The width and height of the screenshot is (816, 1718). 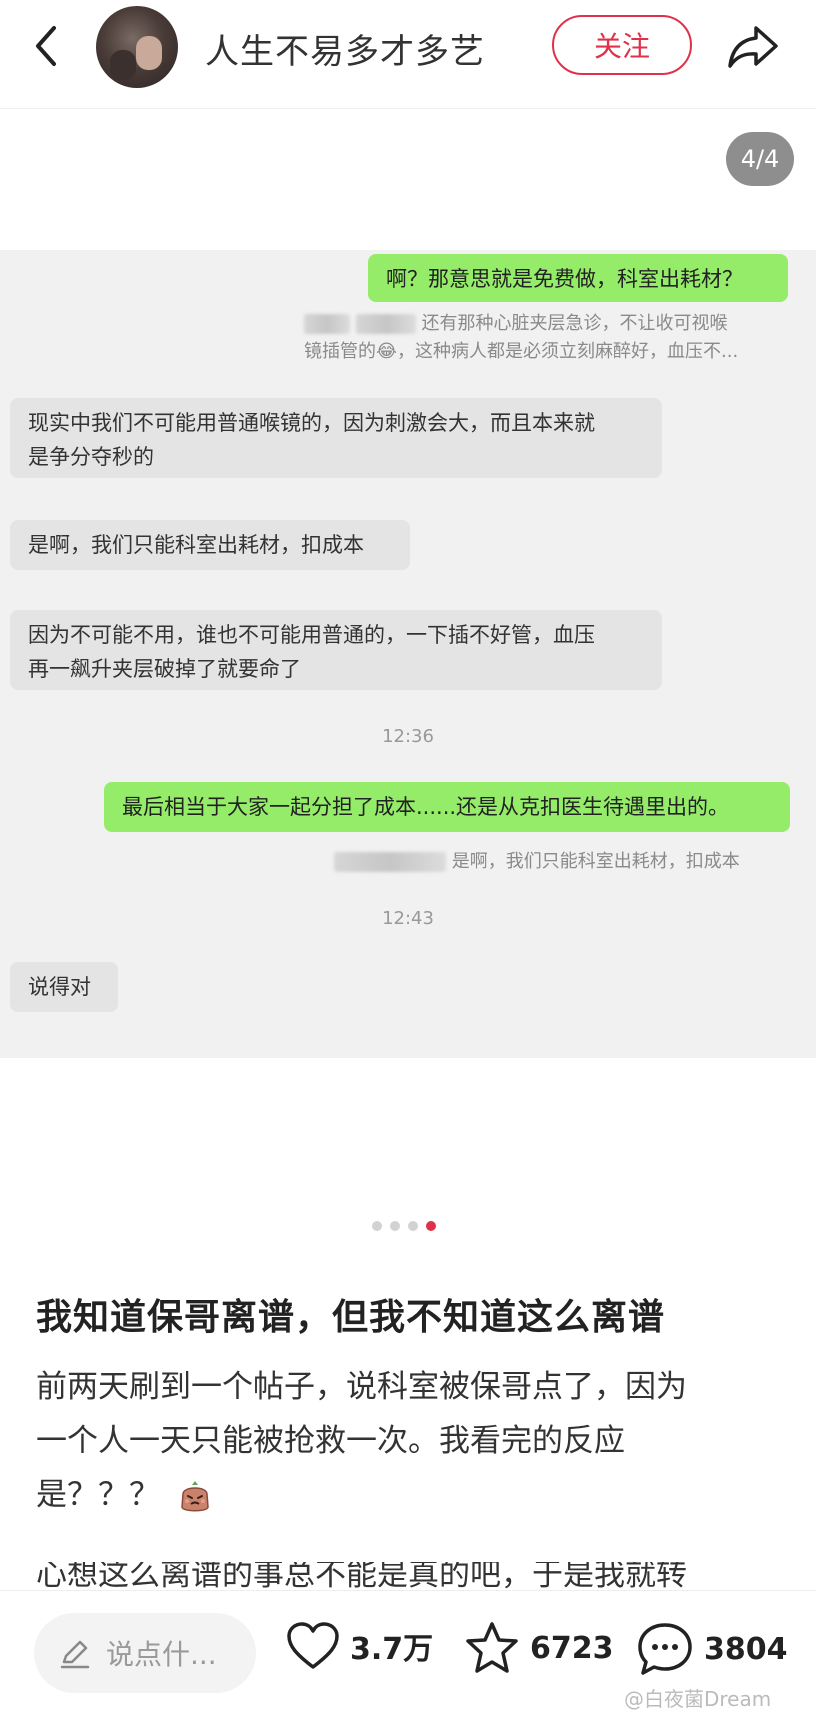 I want to click on share-icon, so click(x=753, y=47).